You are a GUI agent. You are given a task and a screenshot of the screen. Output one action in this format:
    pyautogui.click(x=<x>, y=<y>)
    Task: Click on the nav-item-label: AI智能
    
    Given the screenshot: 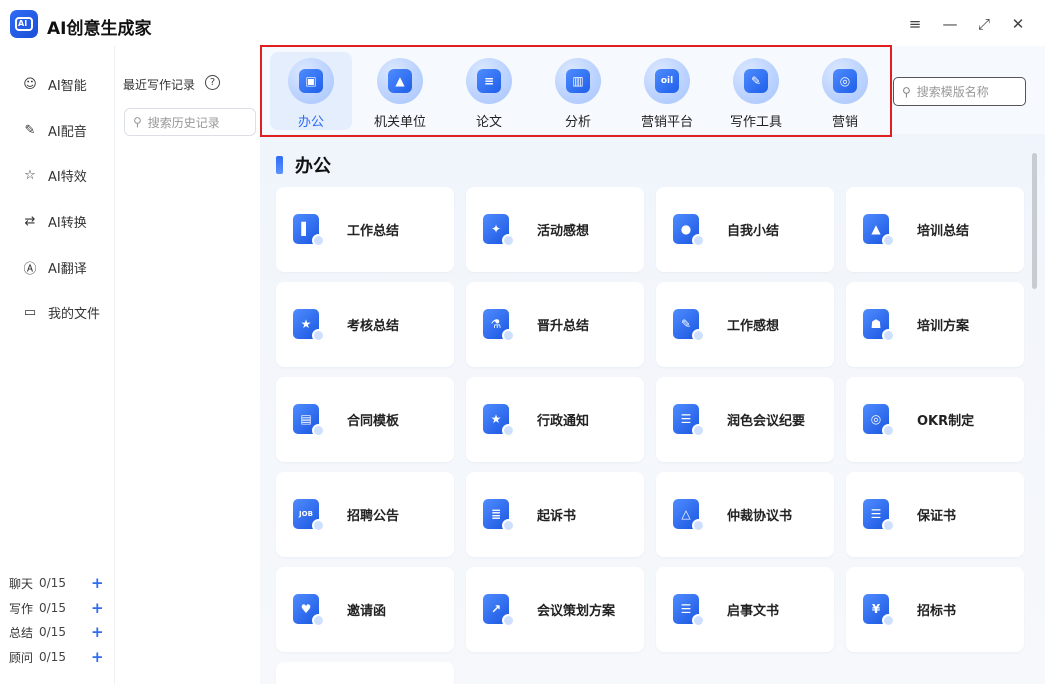 What is the action you would take?
    pyautogui.click(x=67, y=86)
    